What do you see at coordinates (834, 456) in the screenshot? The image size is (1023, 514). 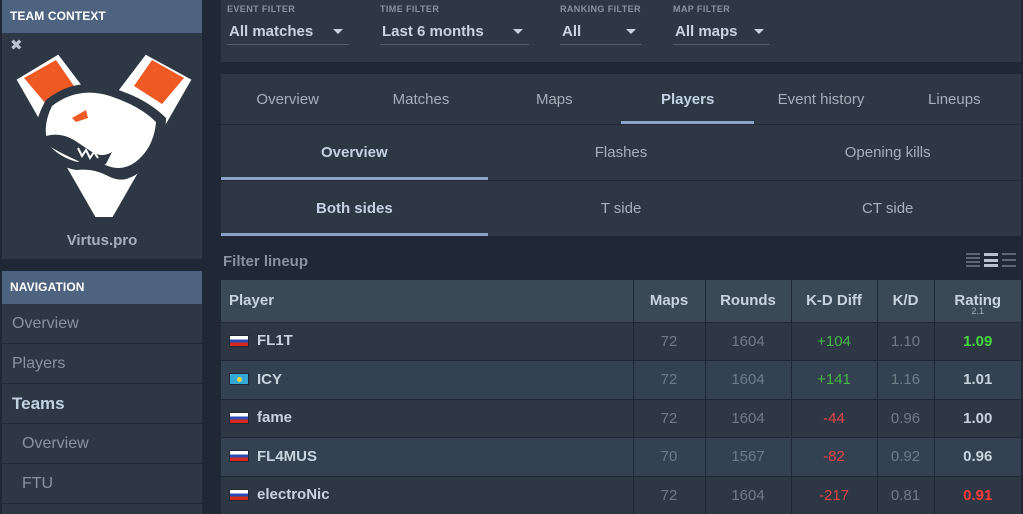 I see `kd-diff-cell: -82` at bounding box center [834, 456].